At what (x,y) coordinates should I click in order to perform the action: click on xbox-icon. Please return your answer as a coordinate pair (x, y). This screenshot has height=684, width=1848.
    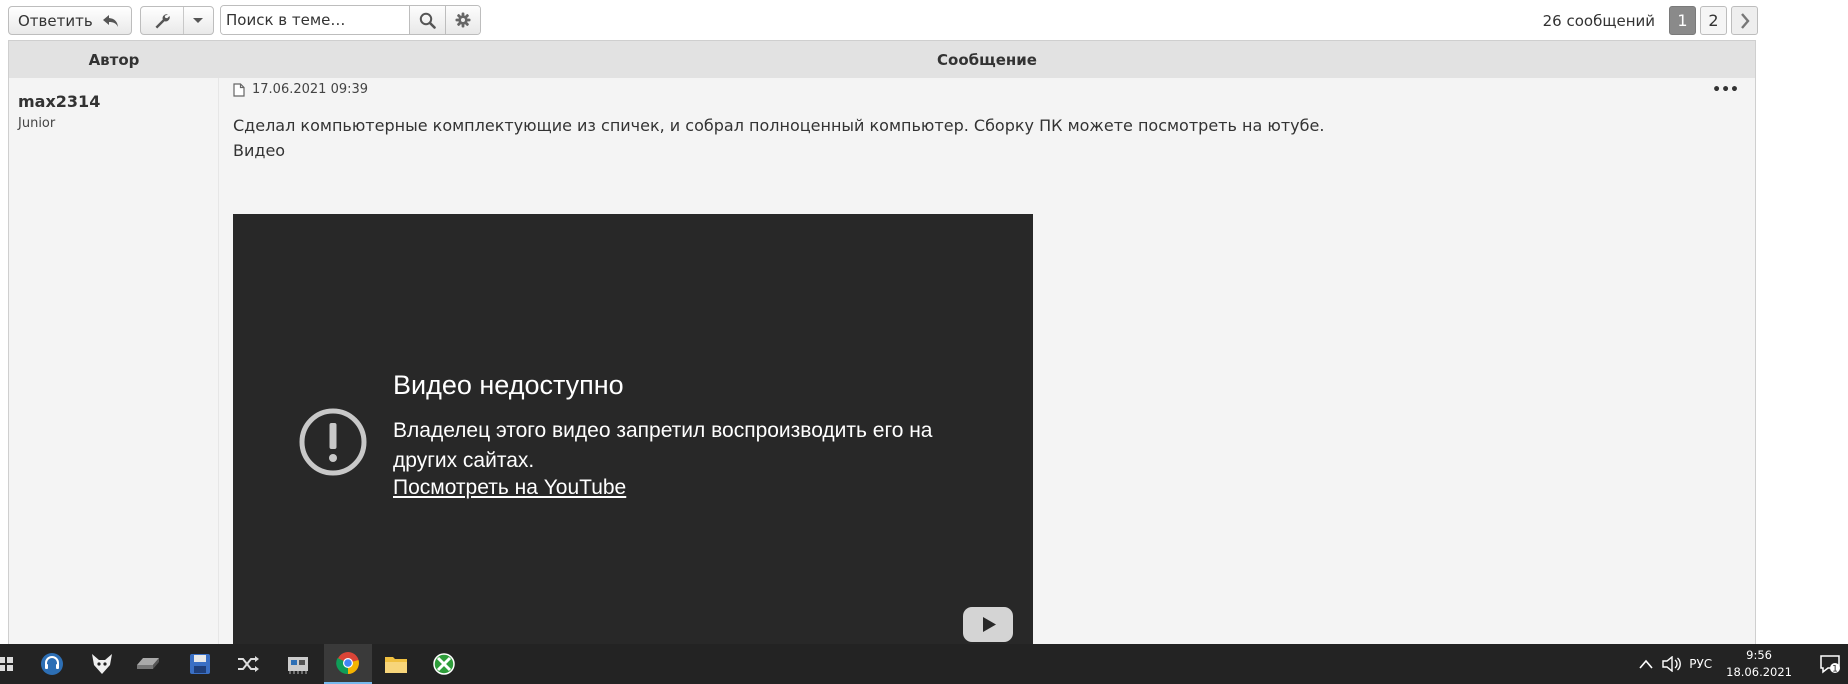
    Looking at the image, I should click on (444, 664).